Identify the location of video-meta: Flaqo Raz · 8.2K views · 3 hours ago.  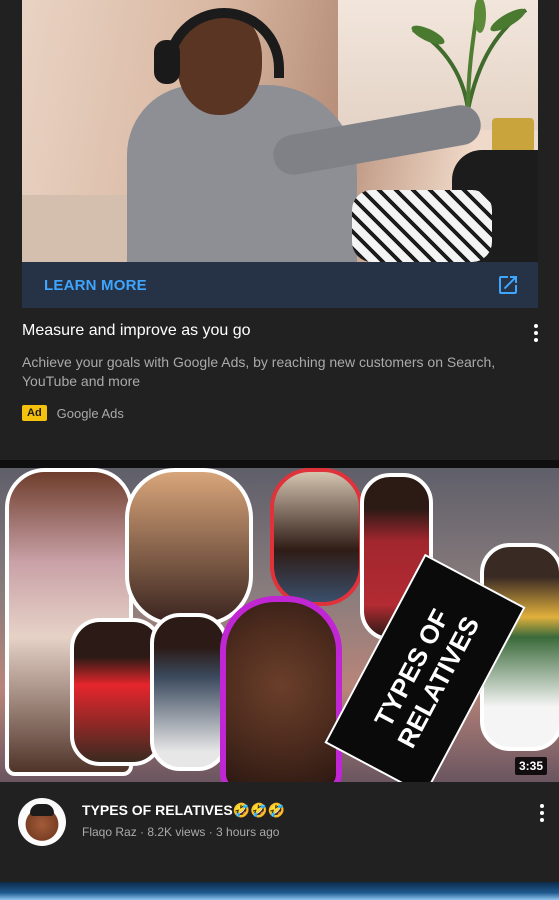
(181, 832).